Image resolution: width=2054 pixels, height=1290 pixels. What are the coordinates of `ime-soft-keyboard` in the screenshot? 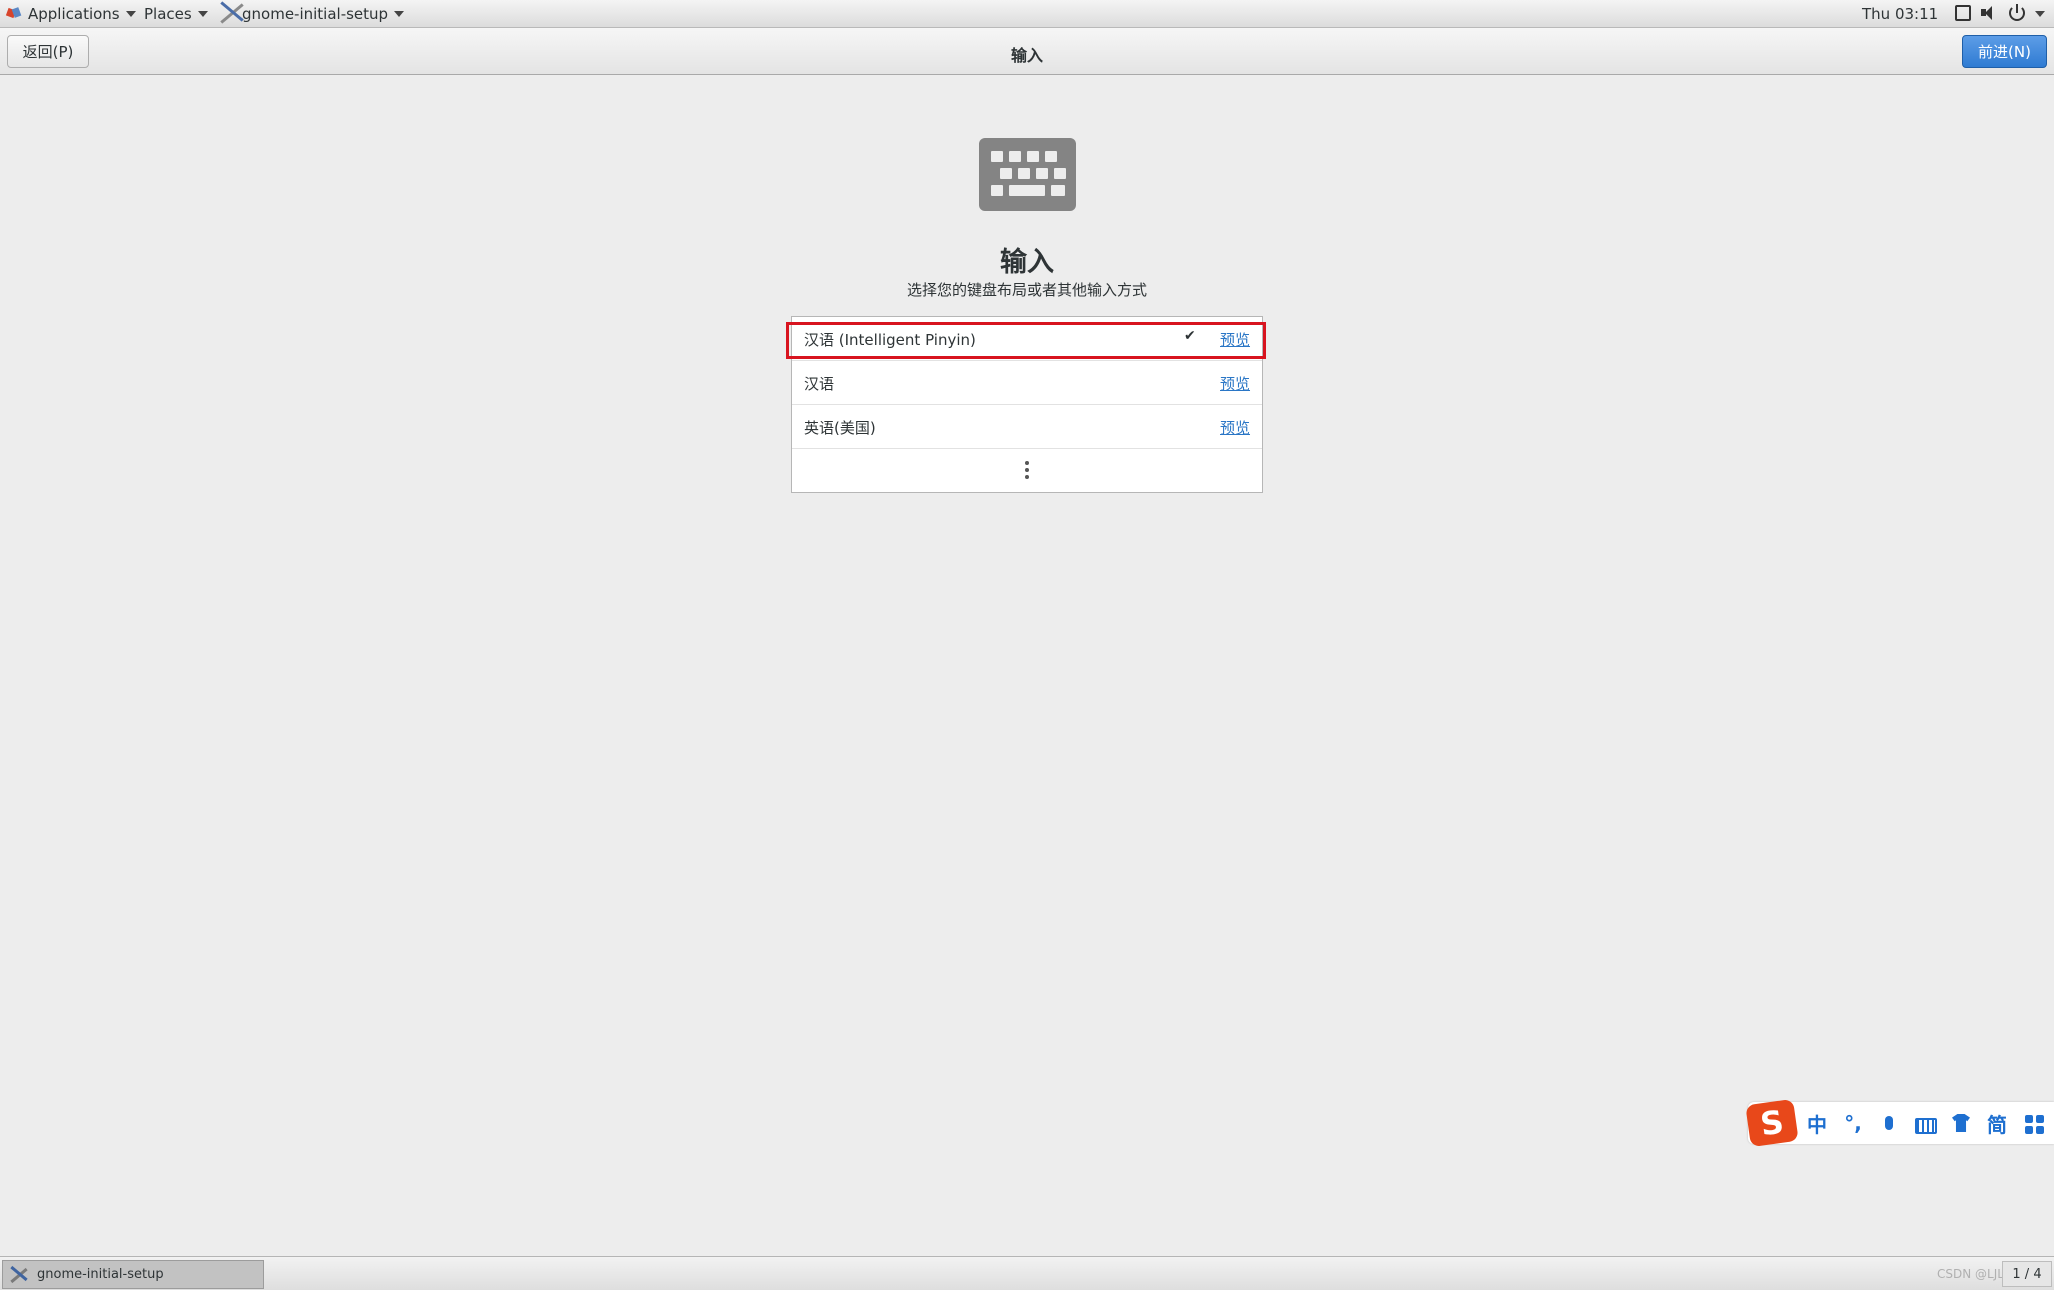 It's located at (1925, 1123).